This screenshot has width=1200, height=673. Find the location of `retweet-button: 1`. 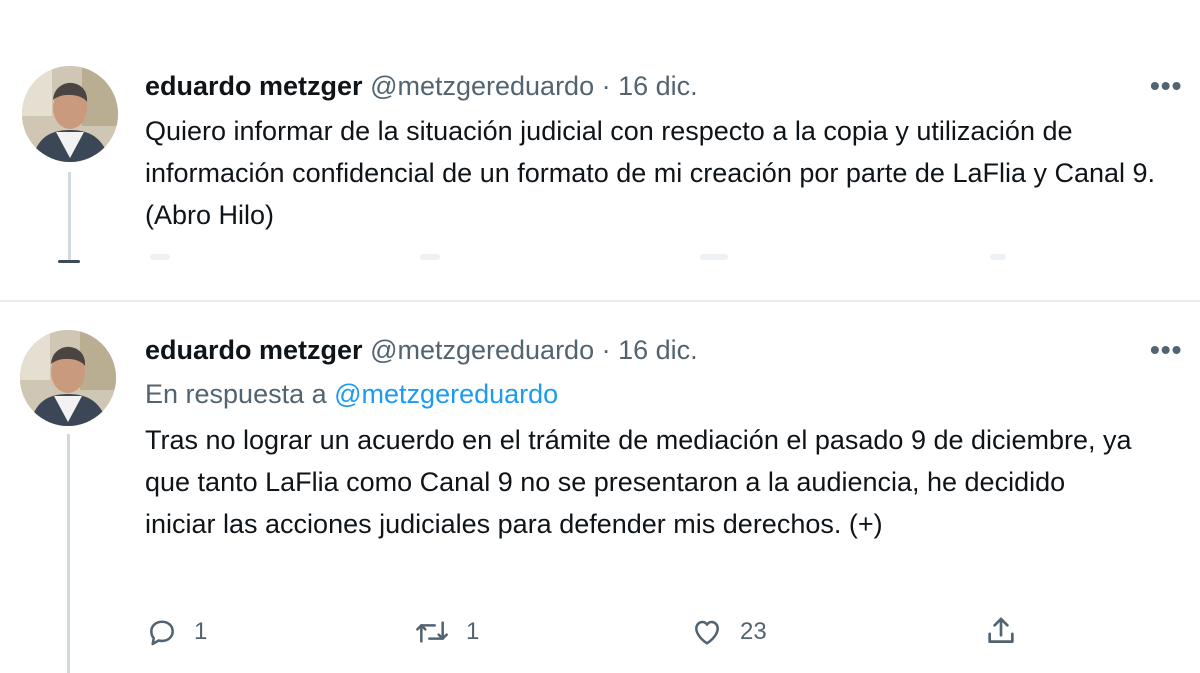

retweet-button: 1 is located at coordinates (446, 632).